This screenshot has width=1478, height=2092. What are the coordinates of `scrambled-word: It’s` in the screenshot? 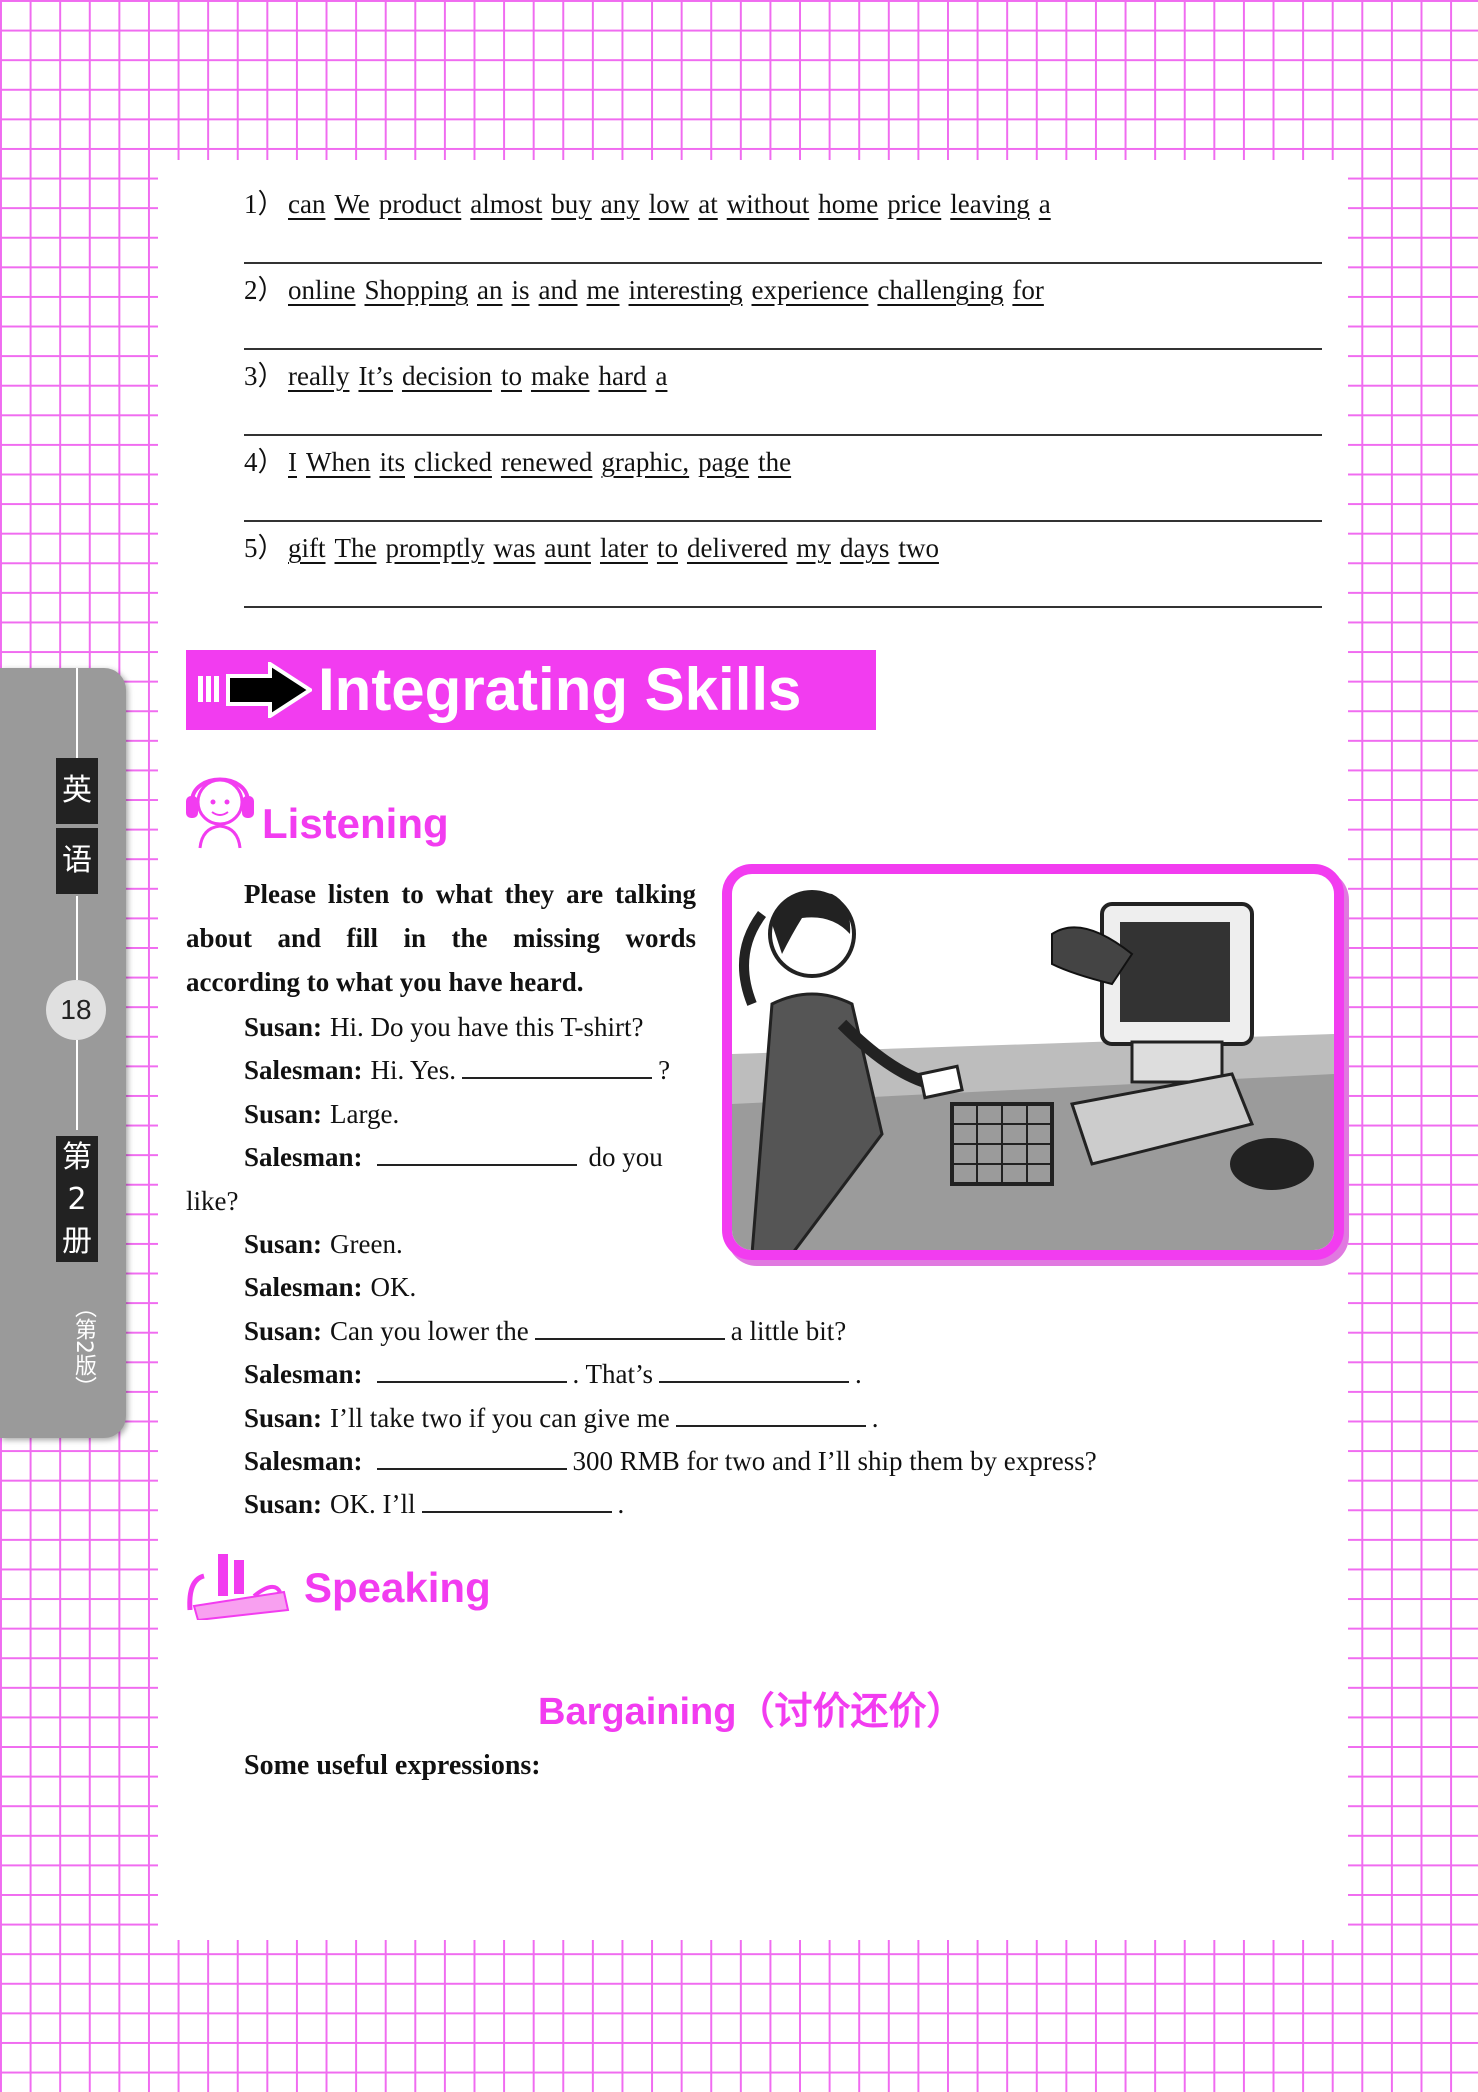 It's located at (375, 376).